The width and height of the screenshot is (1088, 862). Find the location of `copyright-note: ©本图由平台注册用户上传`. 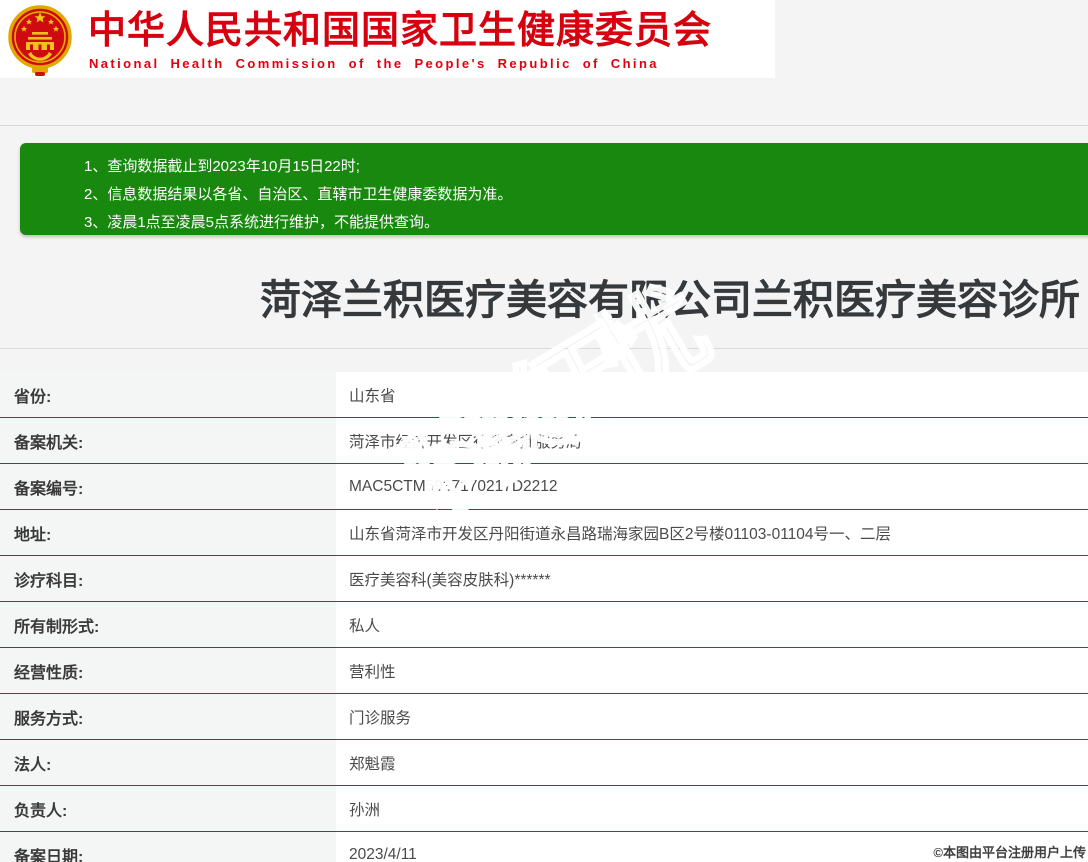

copyright-note: ©本图由平台注册用户上传 is located at coordinates (1009, 852).